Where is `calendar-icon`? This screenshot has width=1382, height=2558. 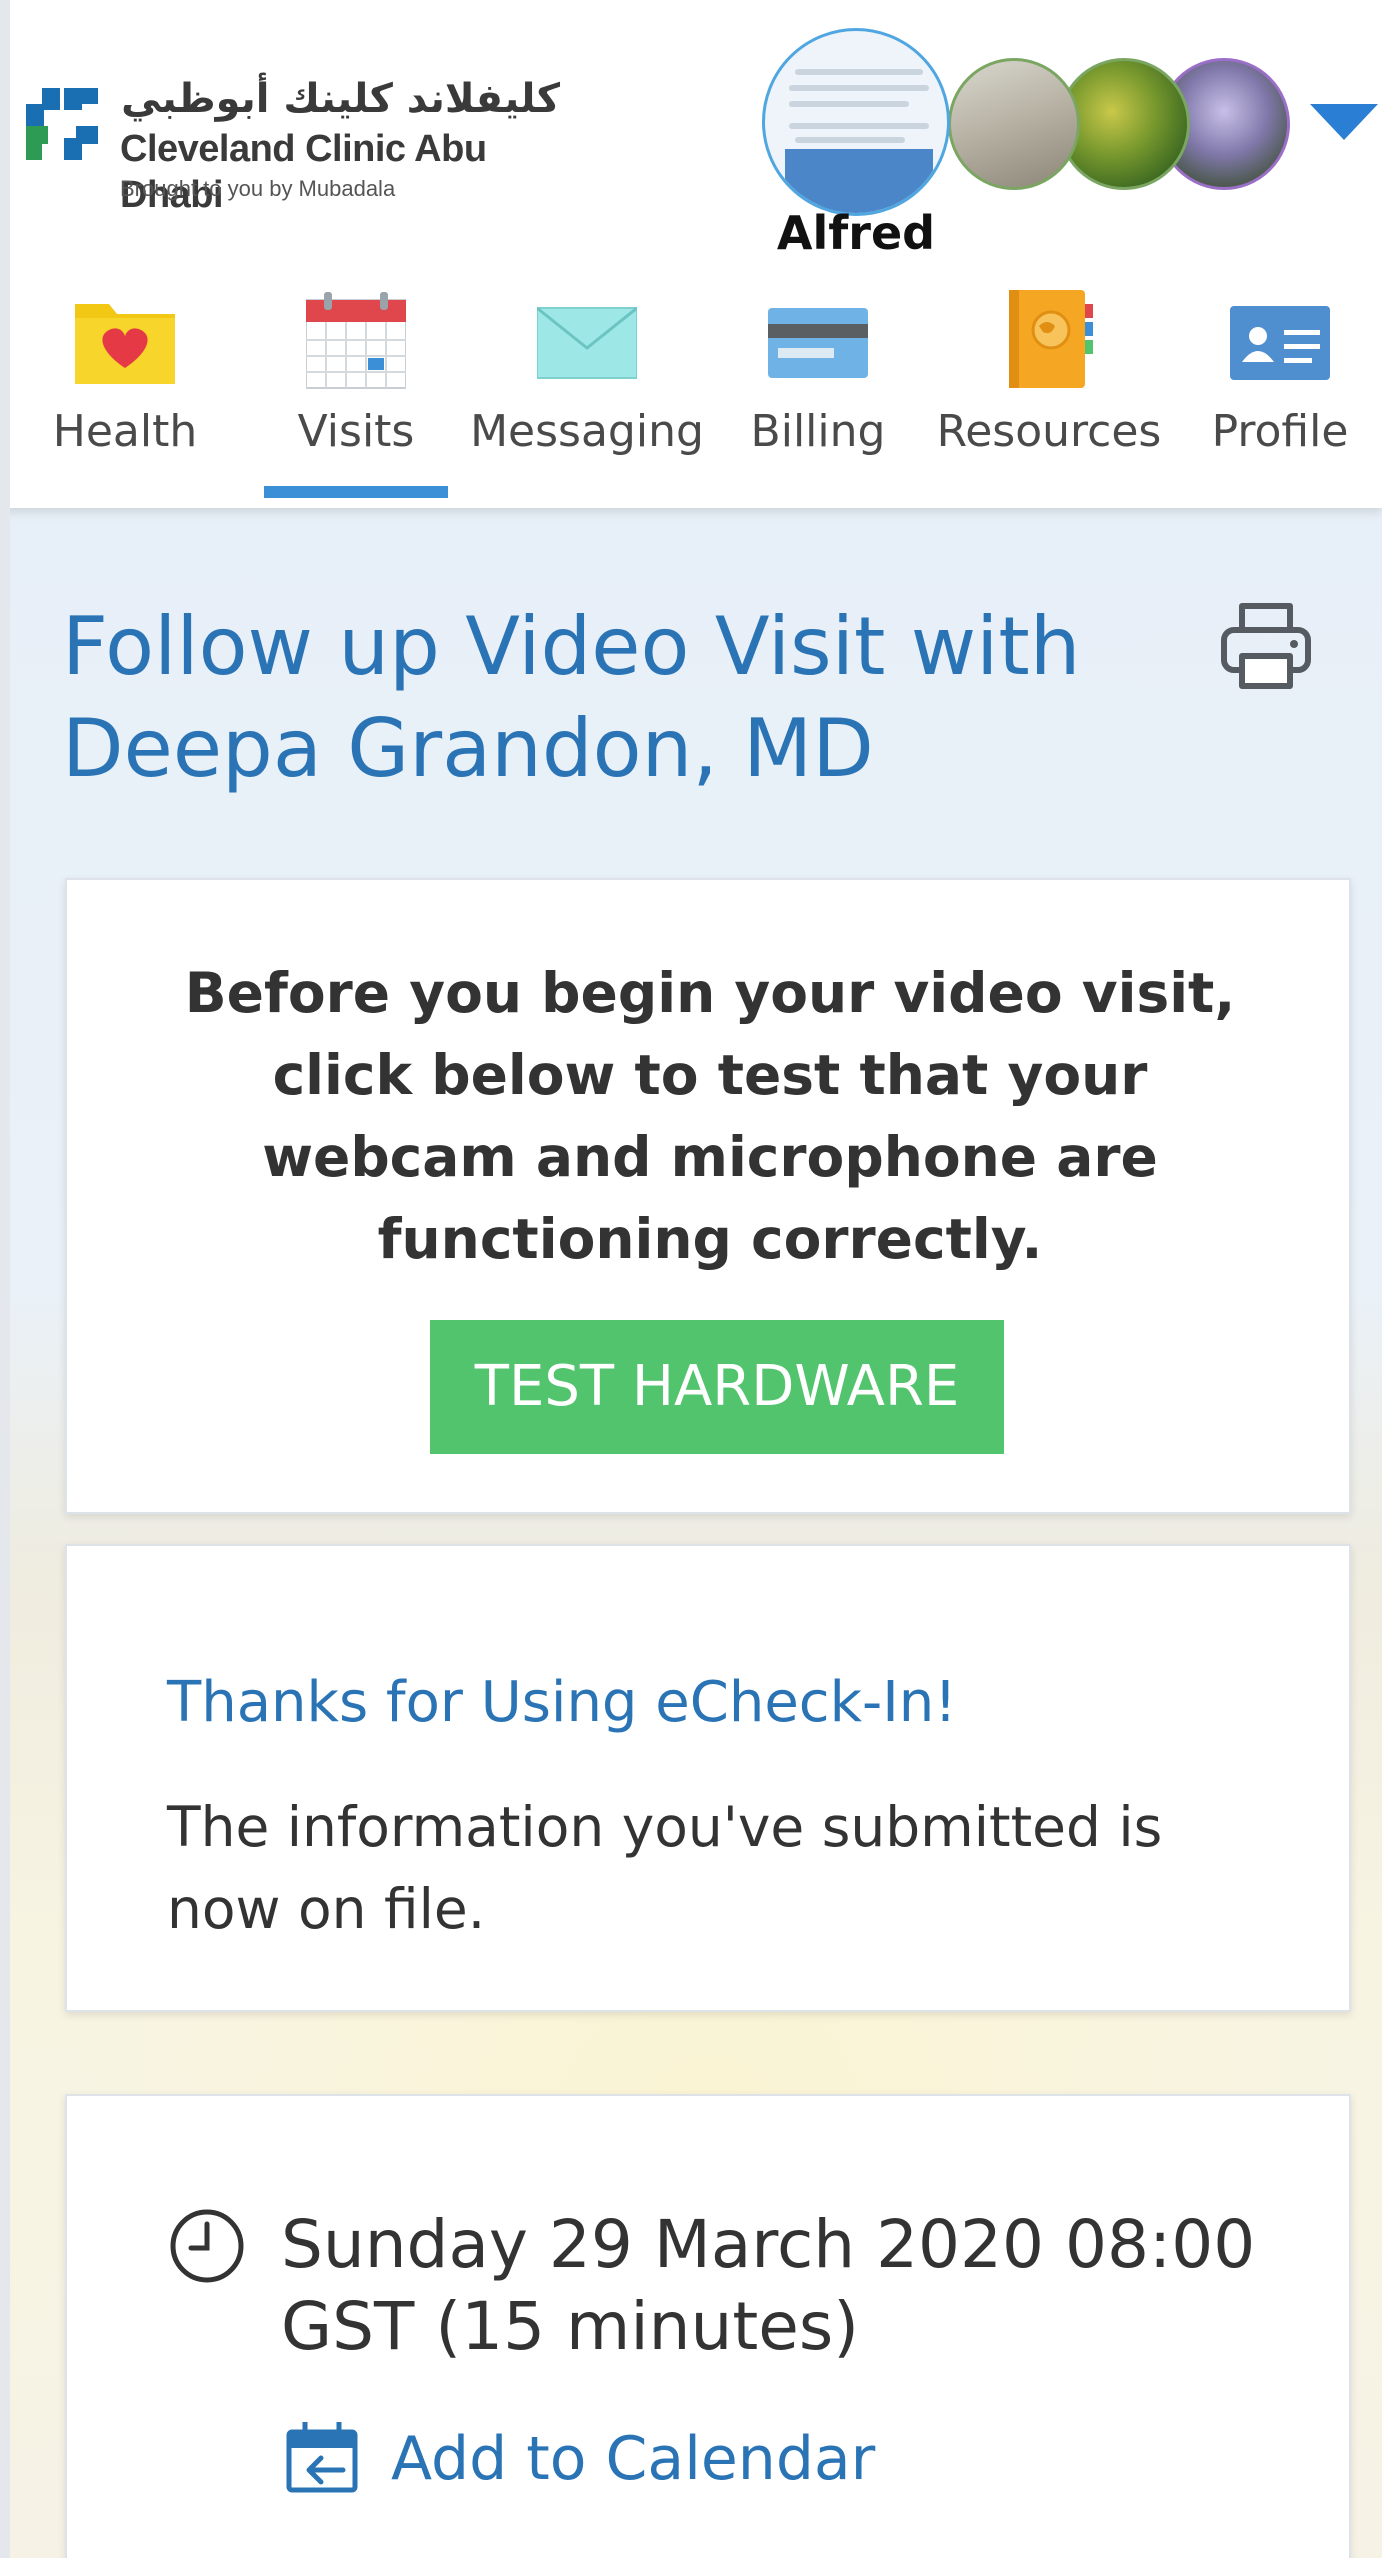 calendar-icon is located at coordinates (356, 340).